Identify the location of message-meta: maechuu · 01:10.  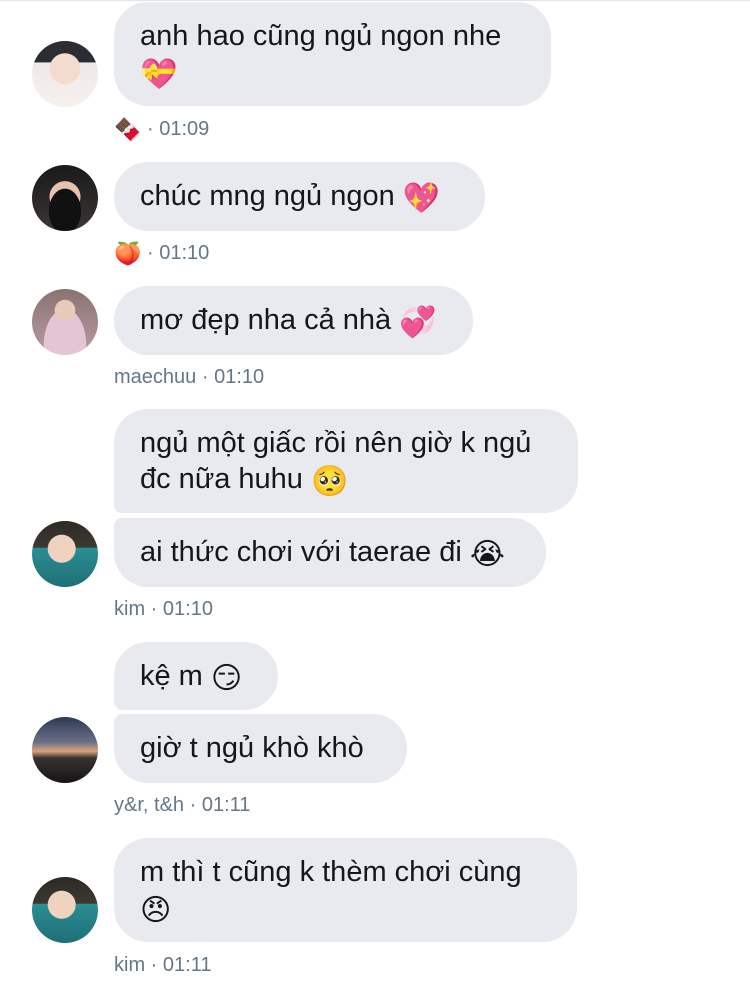
(189, 377).